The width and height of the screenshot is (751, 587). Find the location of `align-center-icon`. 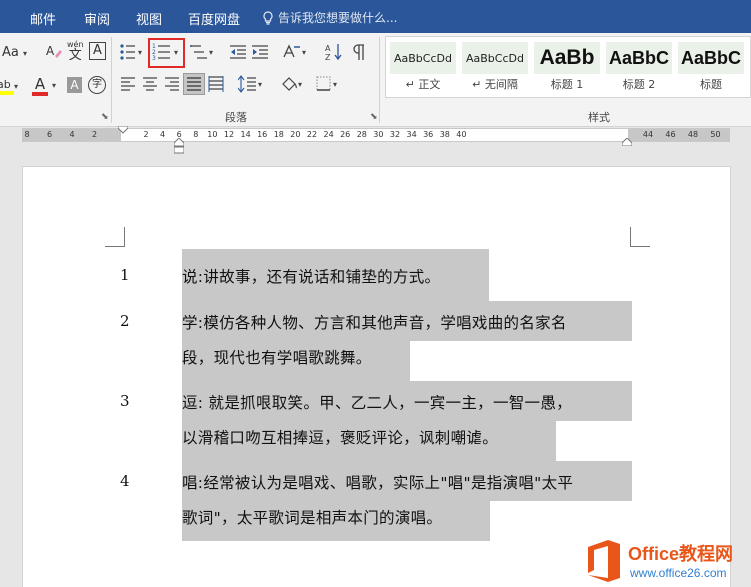

align-center-icon is located at coordinates (150, 84).